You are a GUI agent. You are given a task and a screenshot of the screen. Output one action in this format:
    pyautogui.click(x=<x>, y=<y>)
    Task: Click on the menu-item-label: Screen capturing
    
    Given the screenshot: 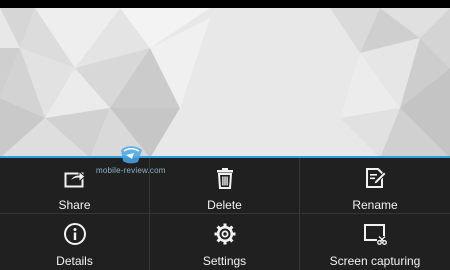 What is the action you would take?
    pyautogui.click(x=375, y=261)
    